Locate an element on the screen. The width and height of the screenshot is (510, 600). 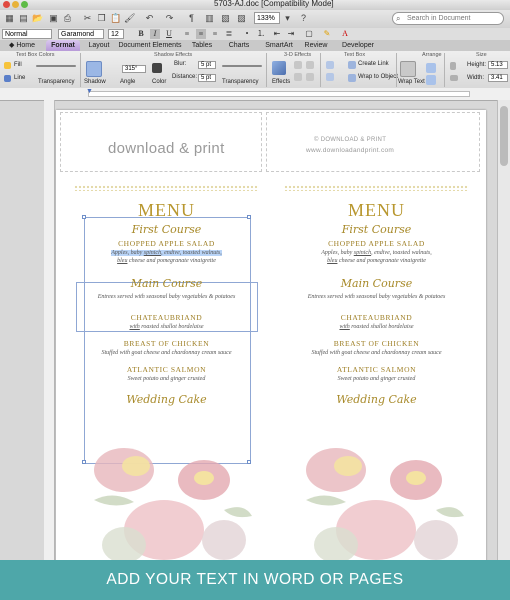
zoom-dropdown-icon: ▾ is located at coordinates (287, 18).